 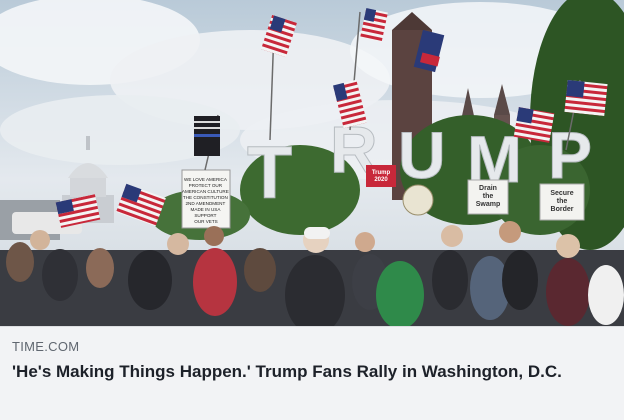 What do you see at coordinates (46, 346) in the screenshot?
I see `source-domain: TIME.COM` at bounding box center [46, 346].